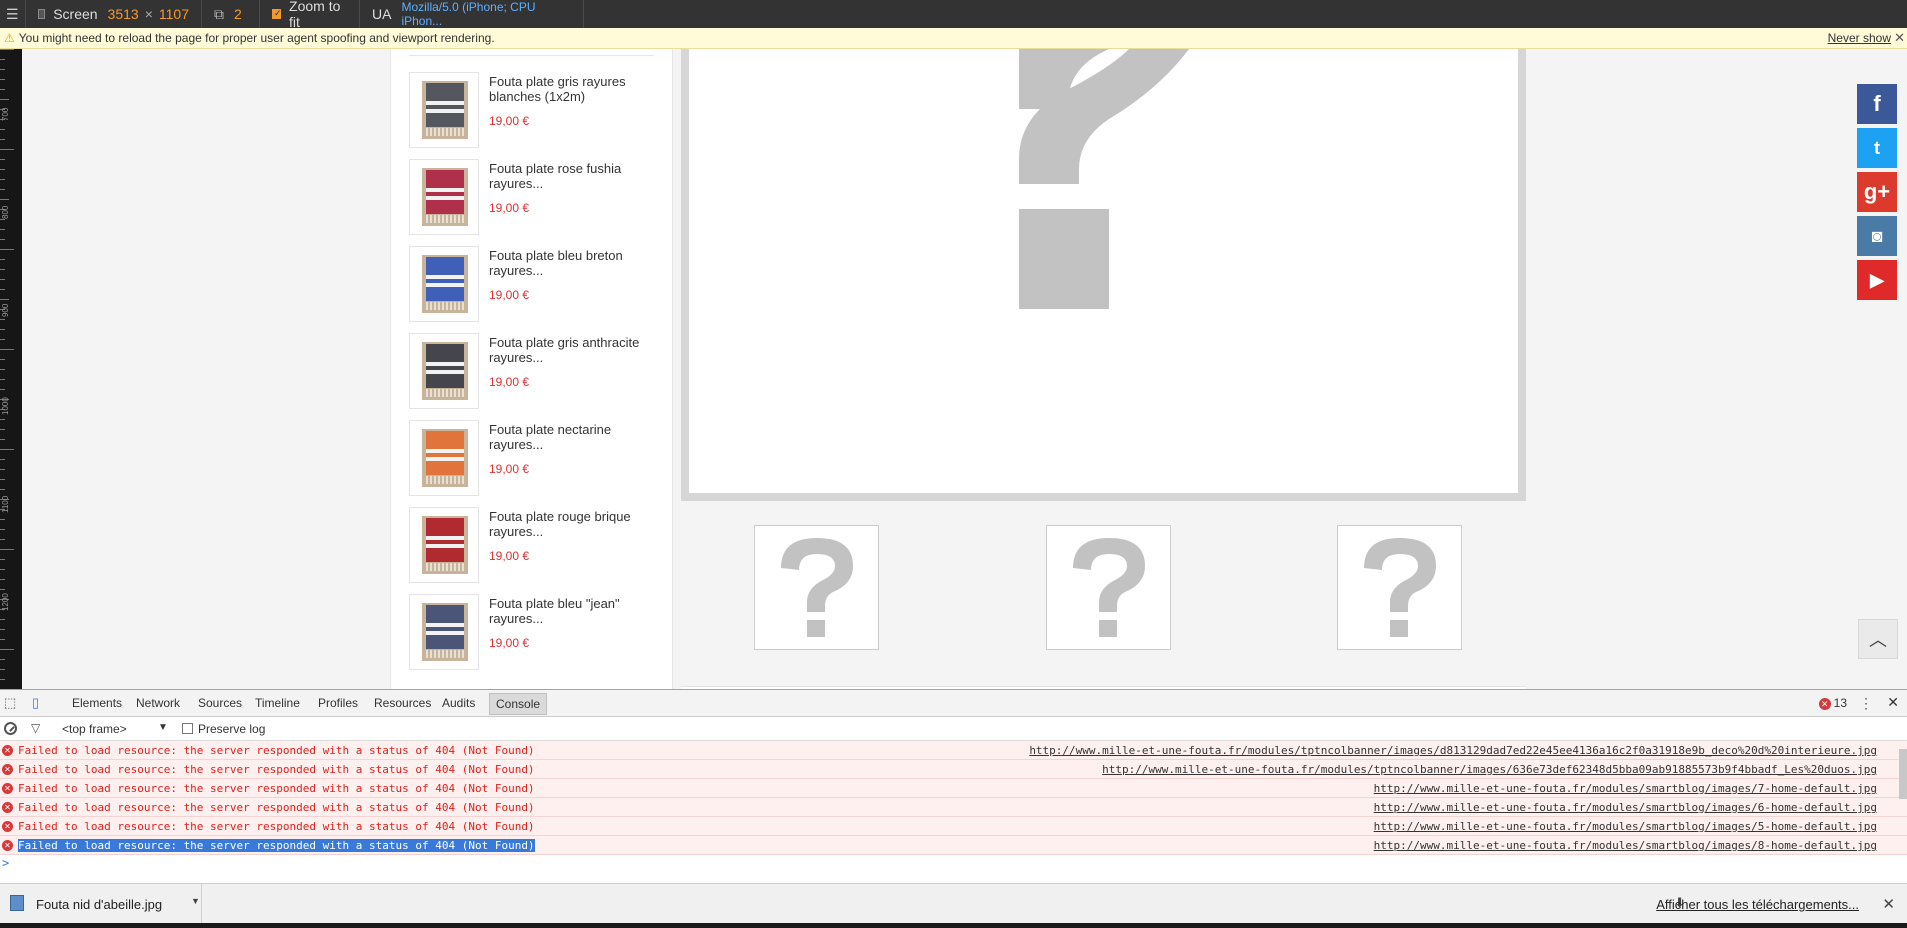 The height and width of the screenshot is (928, 1907). Describe the element at coordinates (1859, 38) in the screenshot. I see `never-show-link: Never show` at that location.